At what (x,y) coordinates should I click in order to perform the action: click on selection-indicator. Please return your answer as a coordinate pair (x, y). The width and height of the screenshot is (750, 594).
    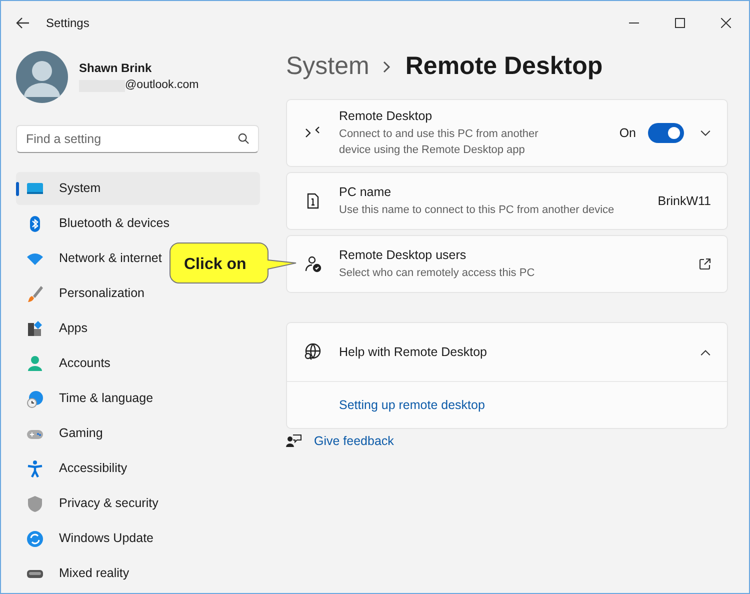
    Looking at the image, I should click on (17, 189).